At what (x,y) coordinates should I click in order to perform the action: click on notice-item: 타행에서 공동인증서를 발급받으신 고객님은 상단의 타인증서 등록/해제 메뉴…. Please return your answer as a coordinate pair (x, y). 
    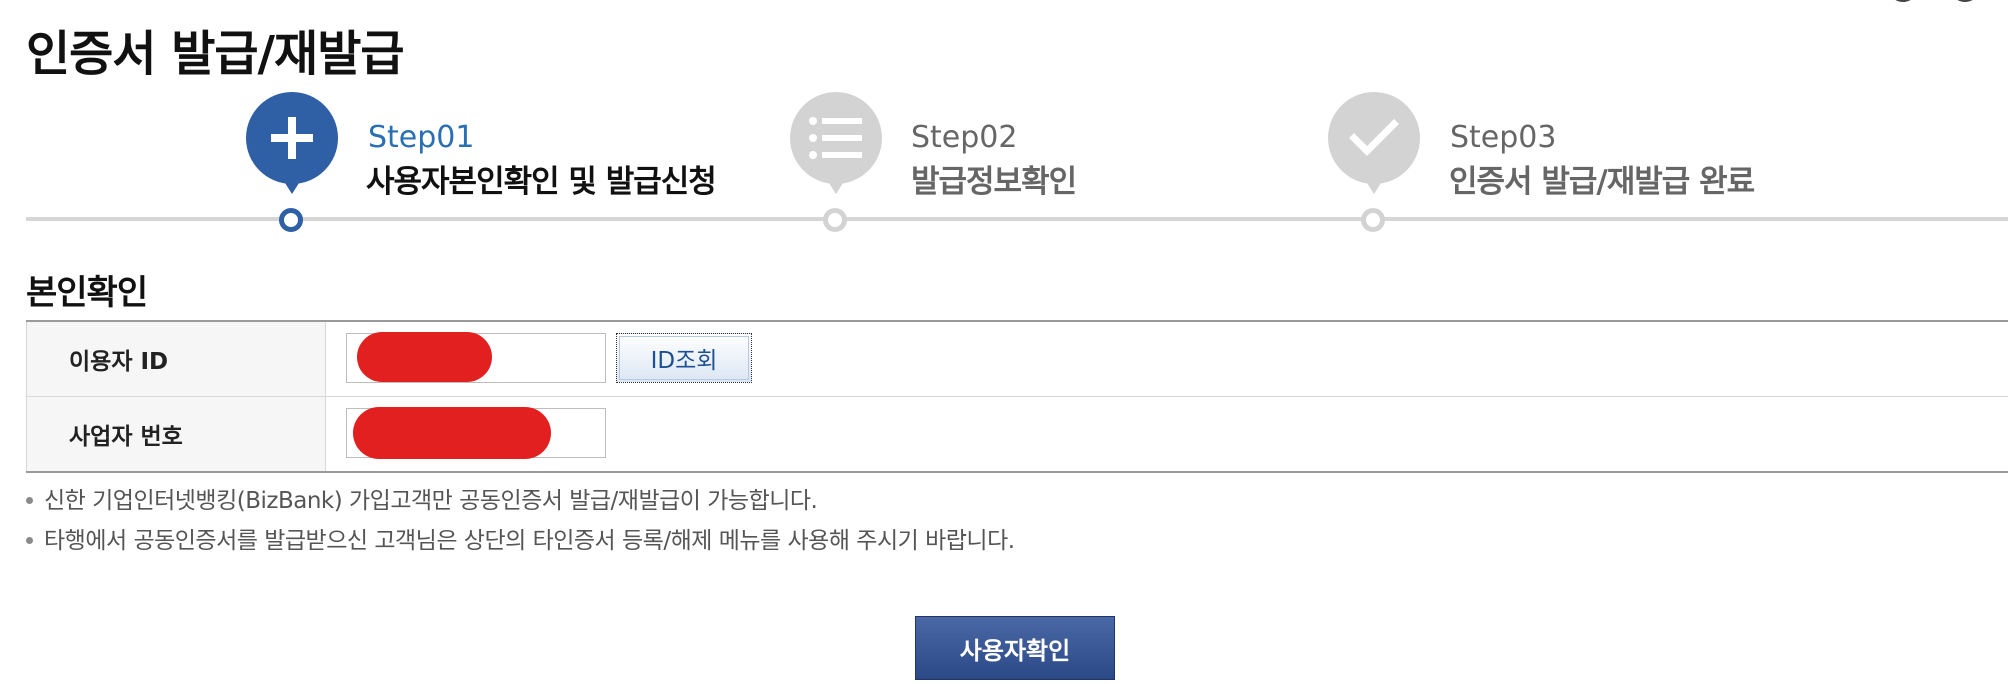
    Looking at the image, I should click on (520, 546).